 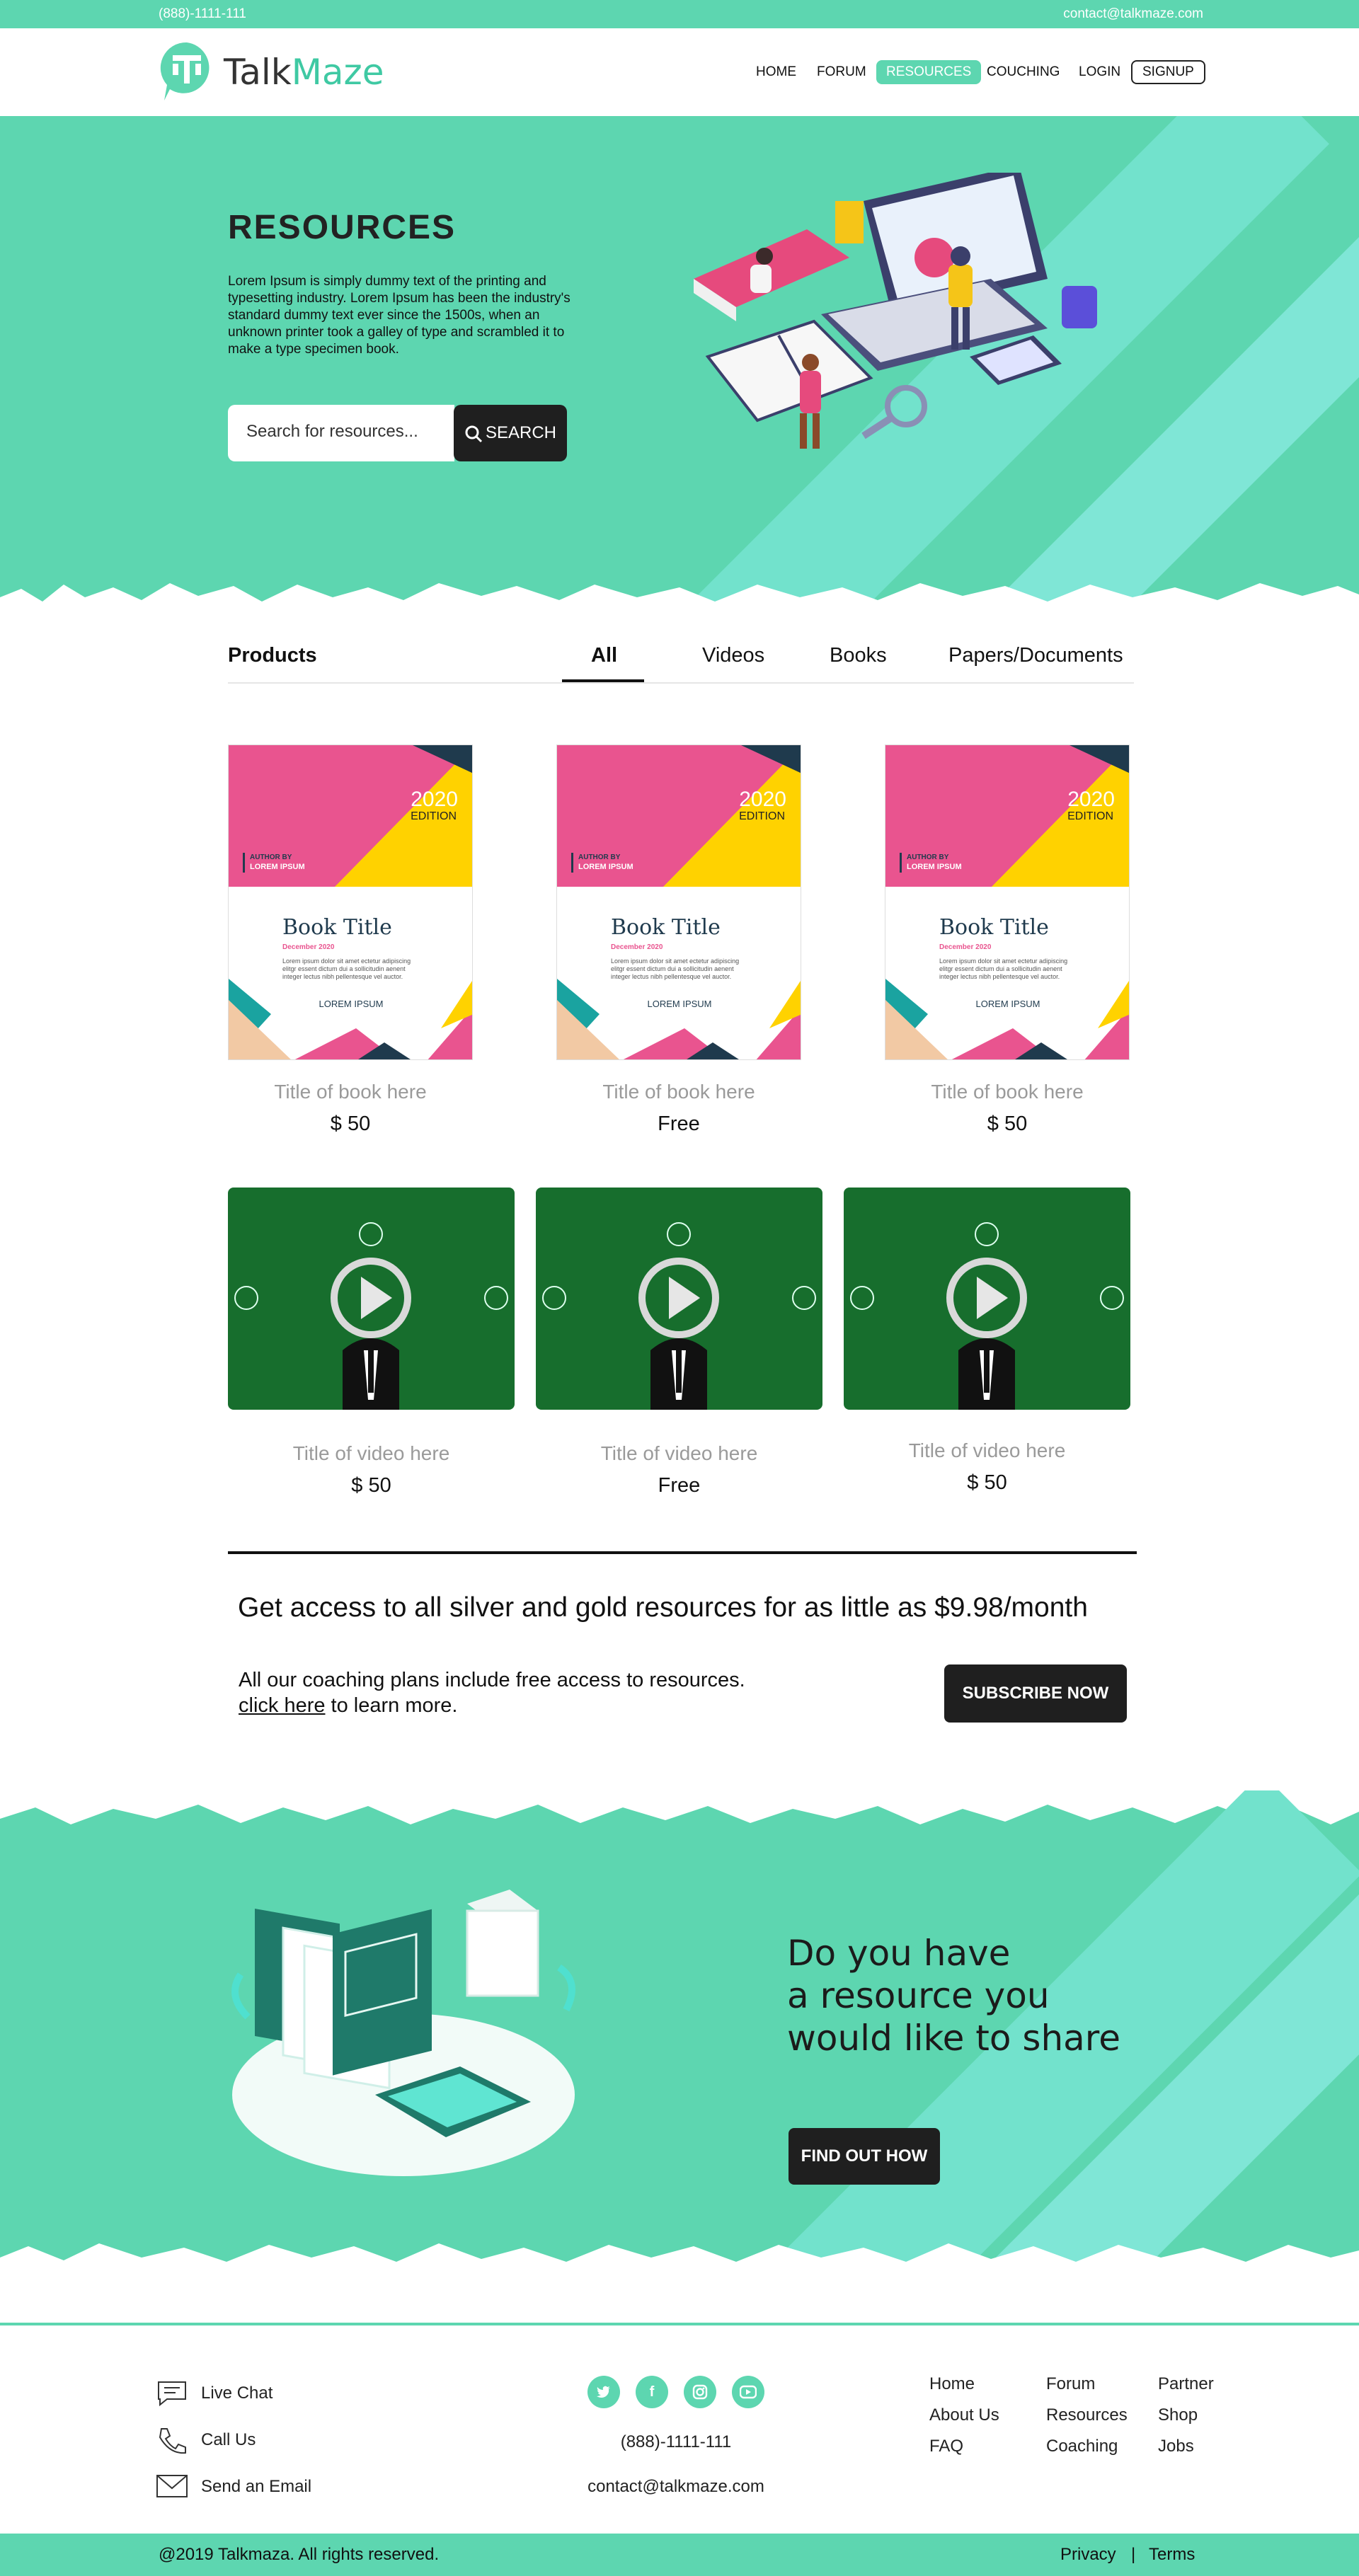 I want to click on tab-all: All, so click(x=604, y=655).